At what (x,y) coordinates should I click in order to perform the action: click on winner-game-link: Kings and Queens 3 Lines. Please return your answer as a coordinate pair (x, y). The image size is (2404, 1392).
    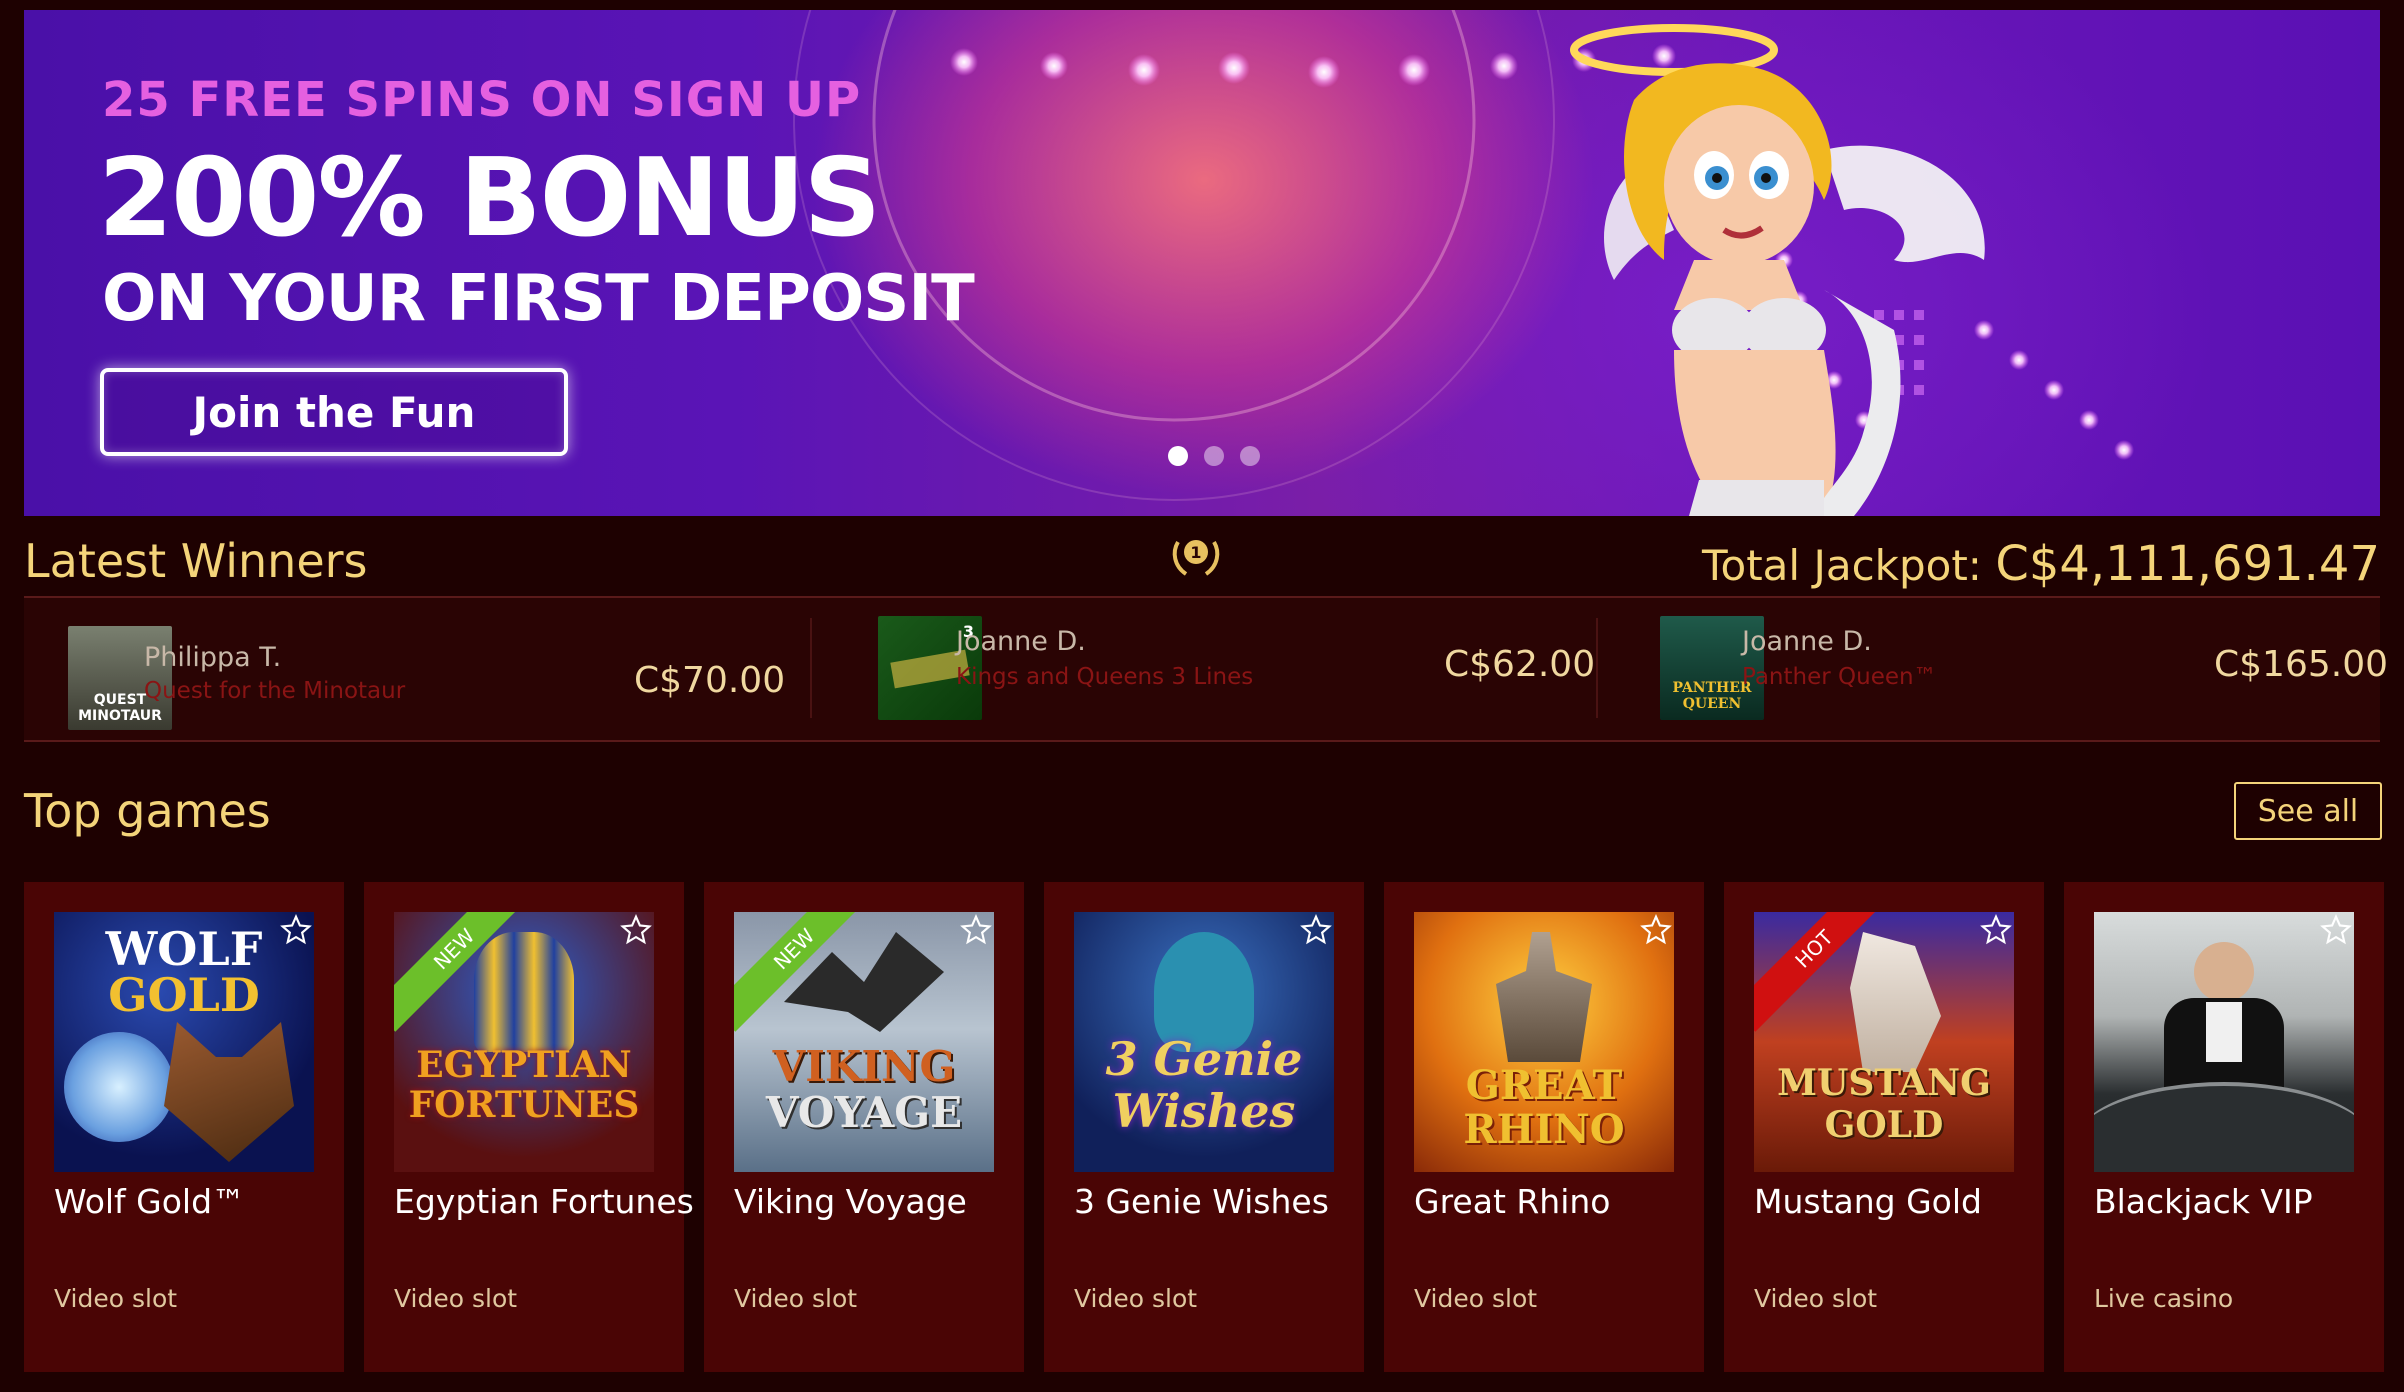
    Looking at the image, I should click on (1104, 677).